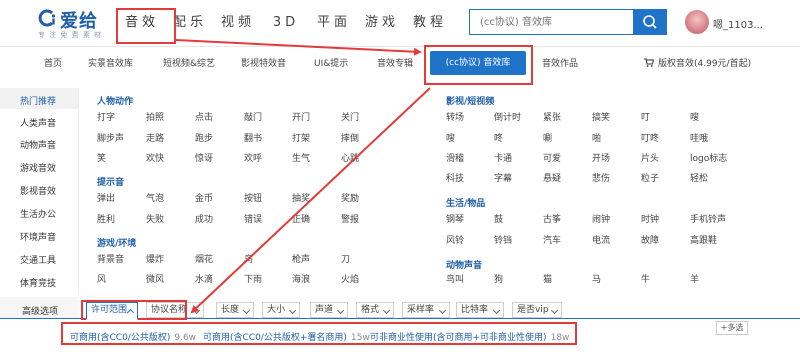  What do you see at coordinates (301, 278) in the screenshot?
I see `tag-item: 海浪` at bounding box center [301, 278].